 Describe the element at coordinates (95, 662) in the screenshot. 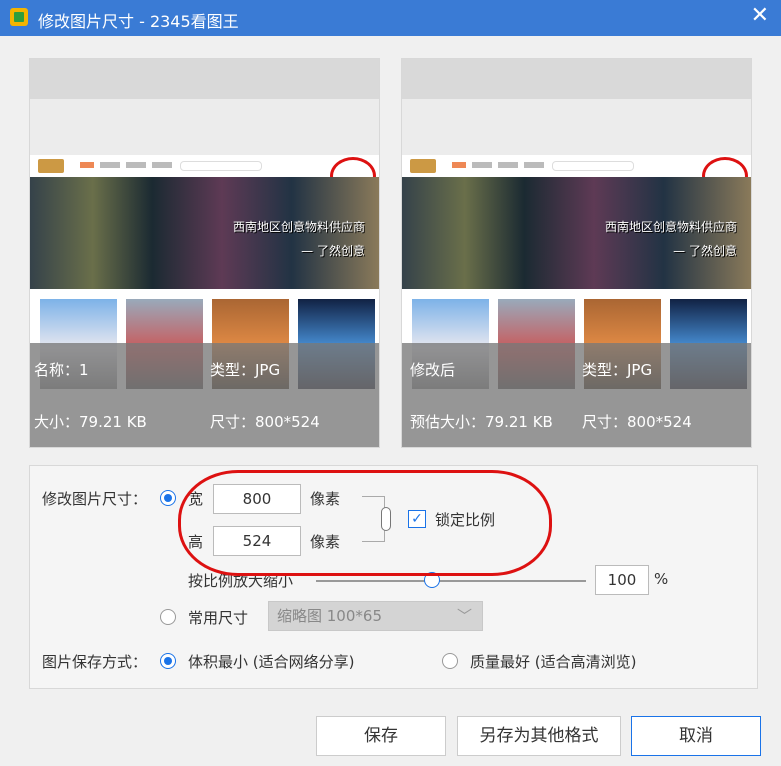

I see `save-mode-label: 图片保存方式：` at that location.